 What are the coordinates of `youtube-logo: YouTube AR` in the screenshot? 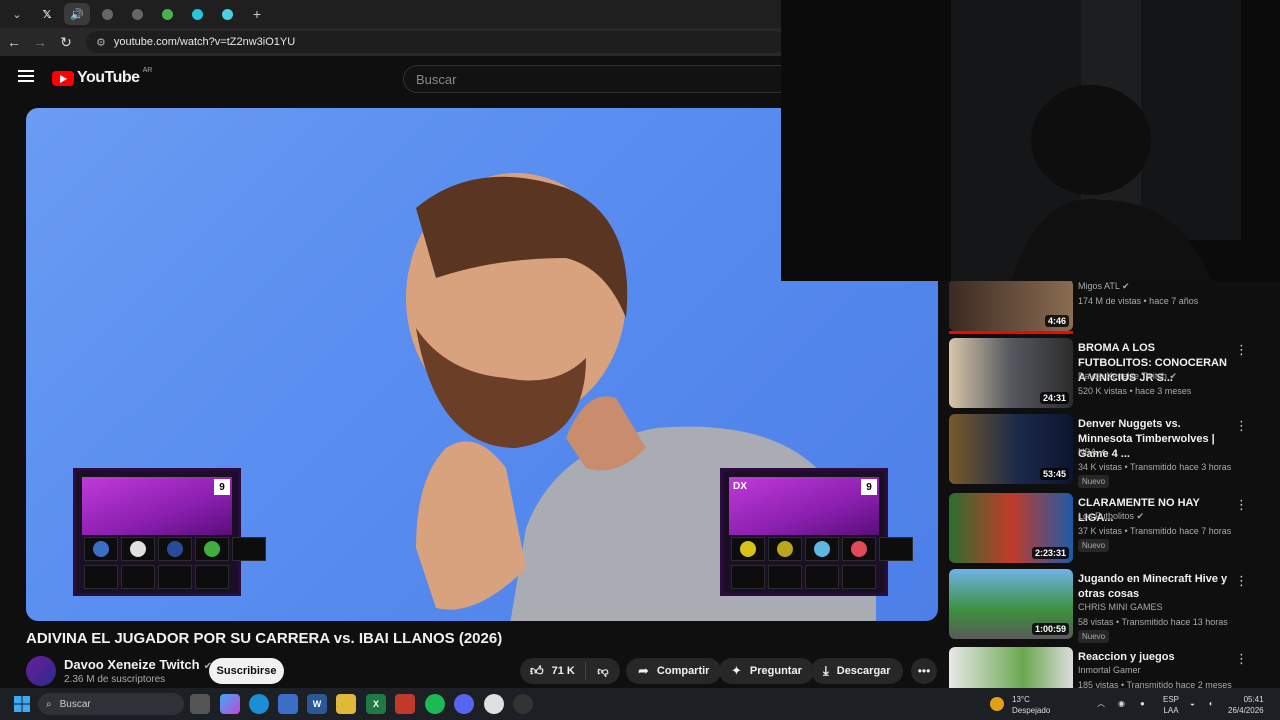 It's located at (102, 77).